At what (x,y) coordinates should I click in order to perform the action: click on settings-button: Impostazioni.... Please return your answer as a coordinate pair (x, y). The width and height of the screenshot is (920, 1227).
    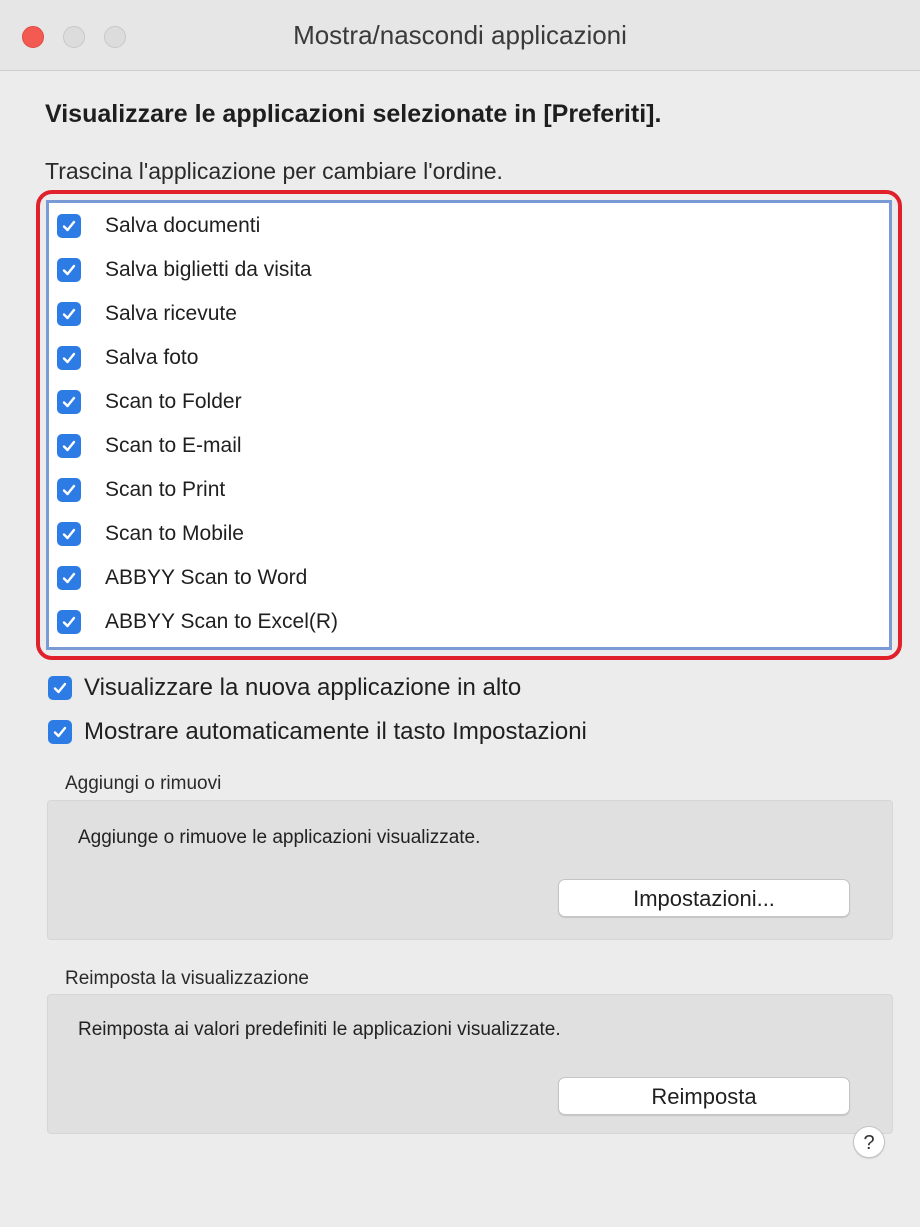
    Looking at the image, I should click on (704, 898).